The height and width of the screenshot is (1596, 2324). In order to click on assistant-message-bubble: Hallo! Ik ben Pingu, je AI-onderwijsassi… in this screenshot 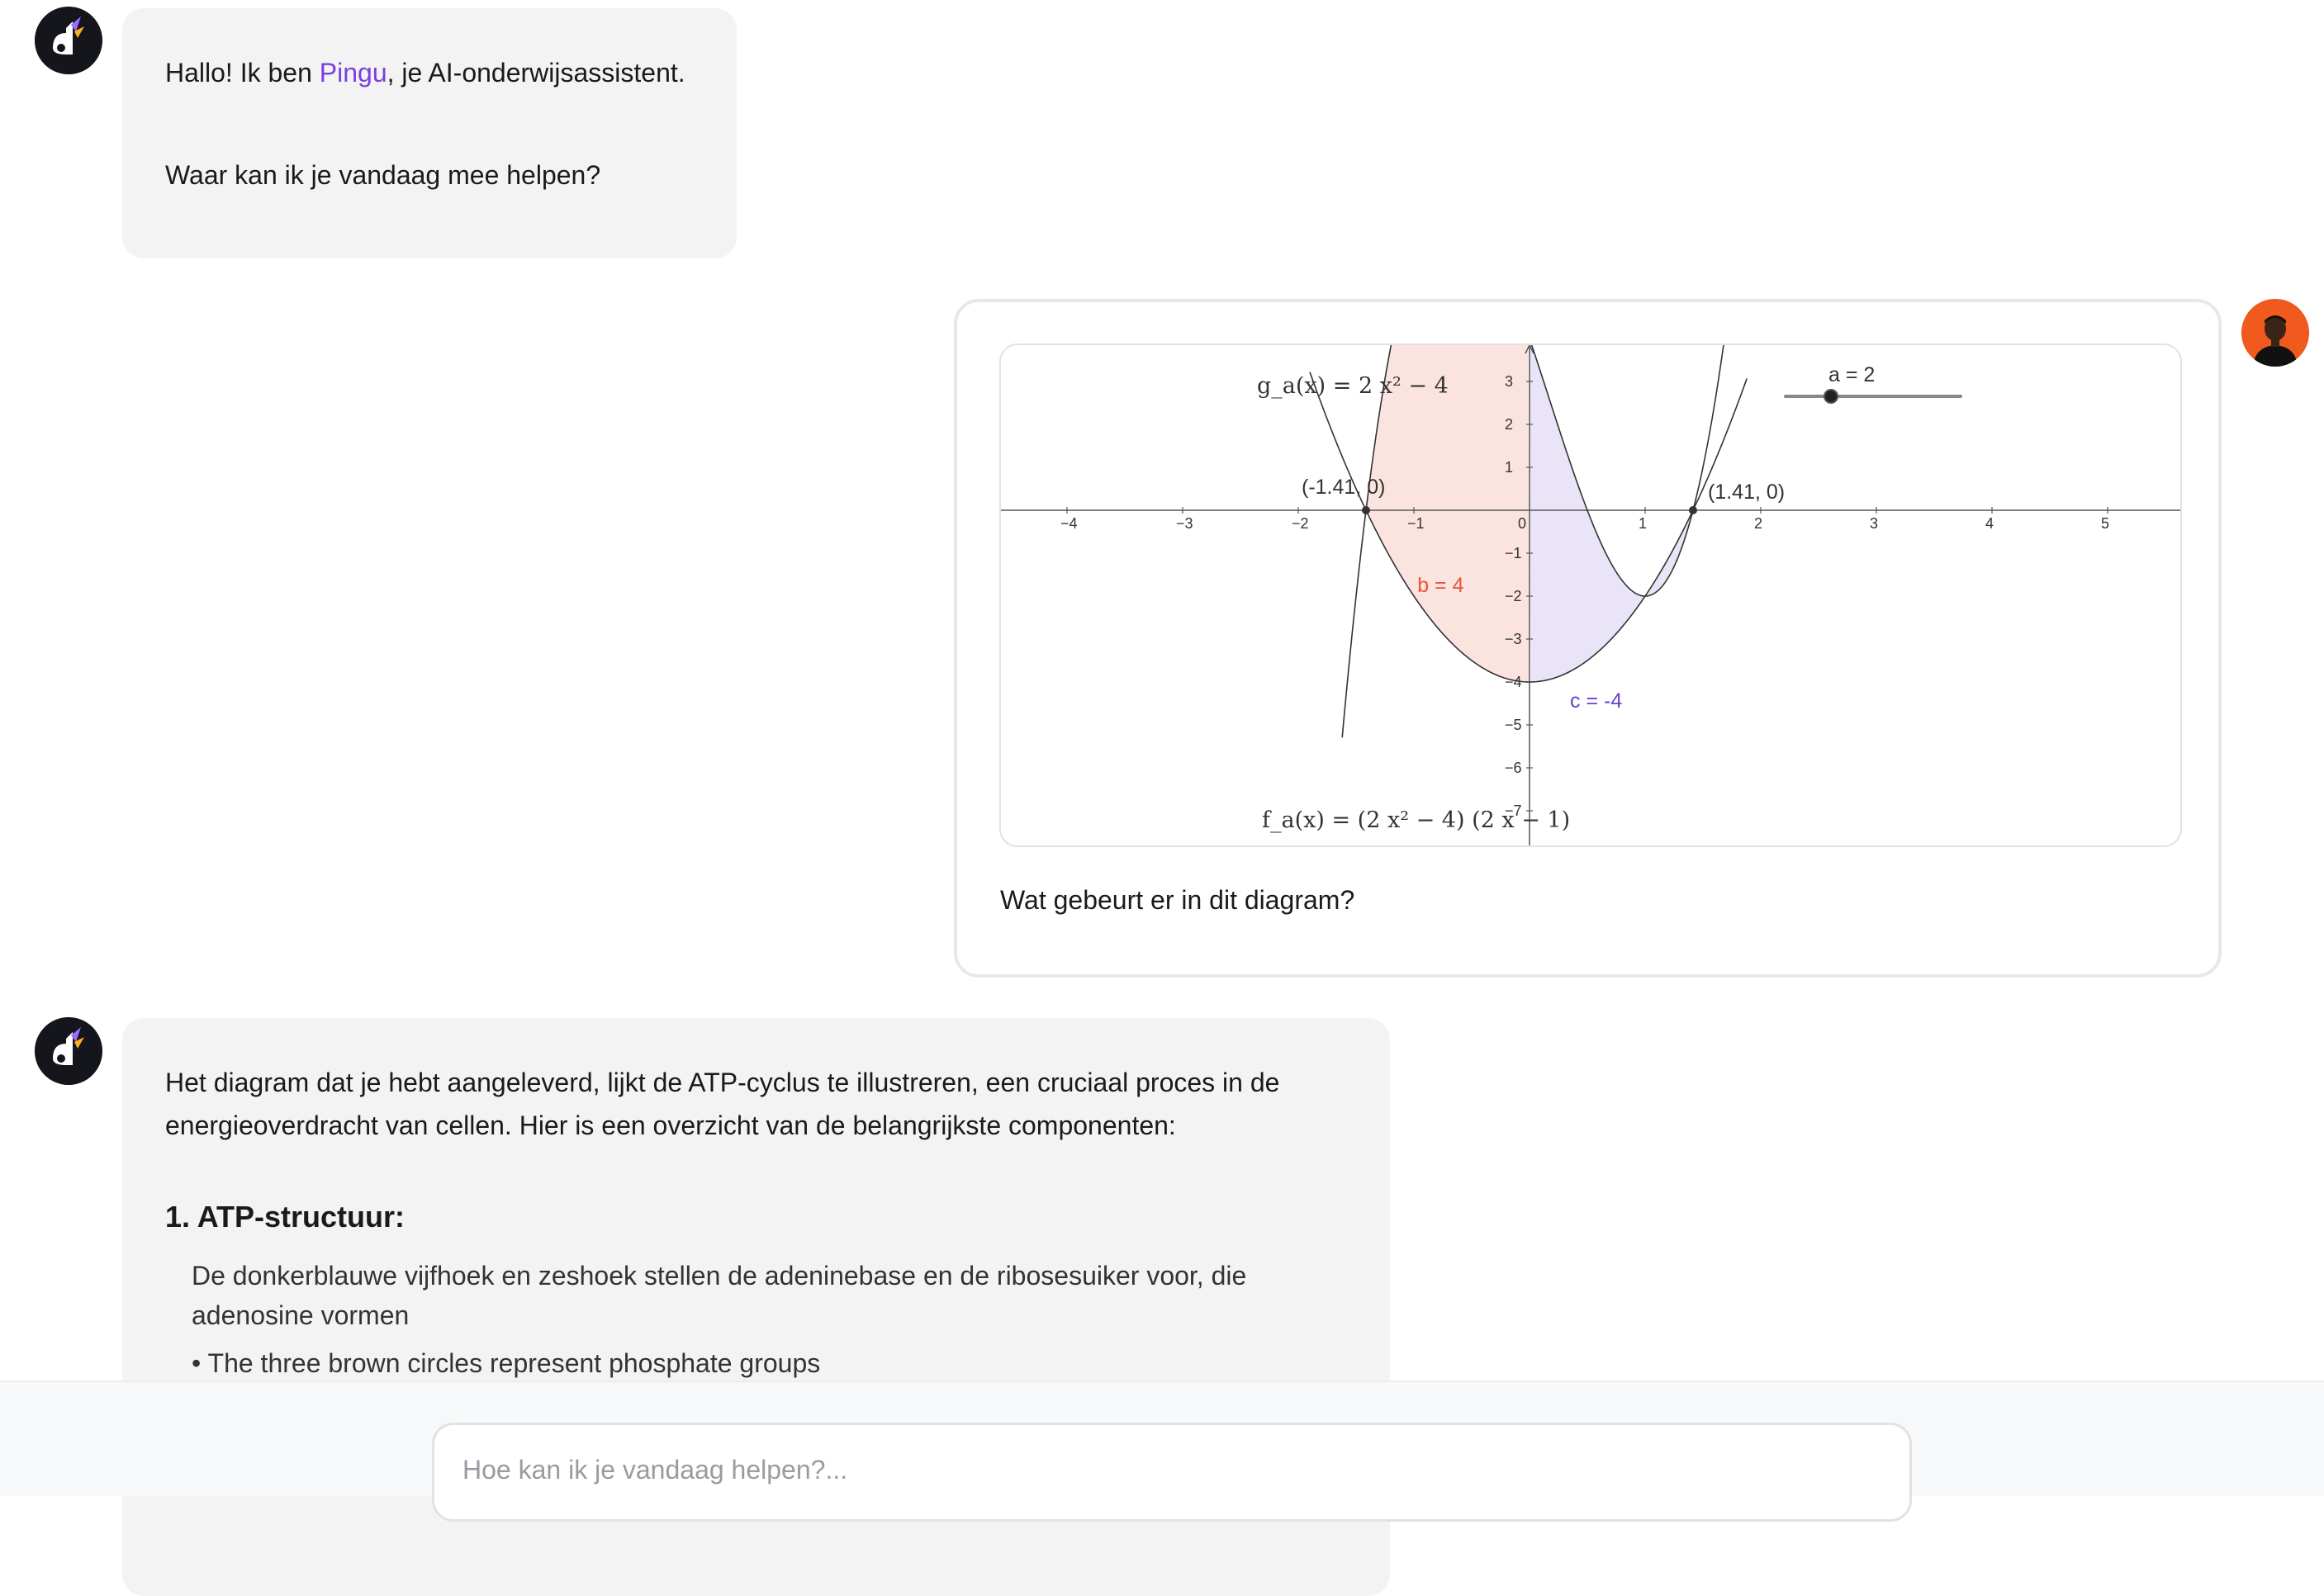, I will do `click(430, 133)`.